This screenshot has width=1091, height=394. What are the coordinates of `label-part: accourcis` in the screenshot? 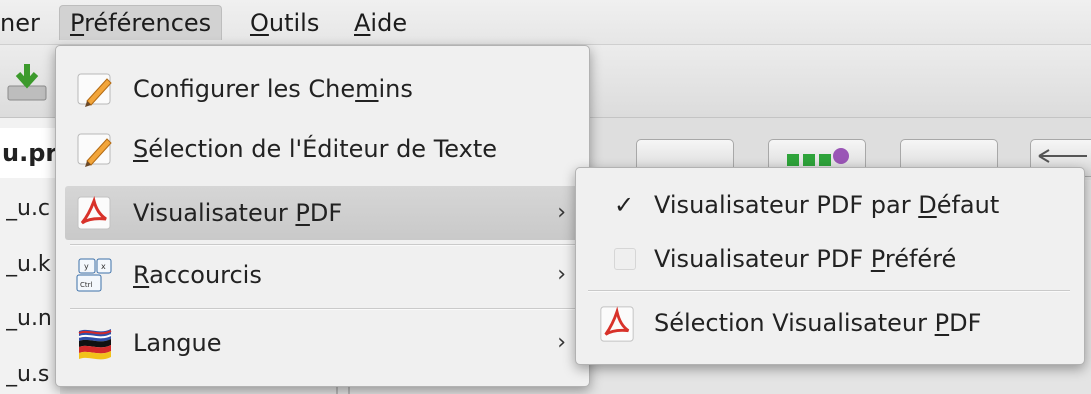 It's located at (205, 275).